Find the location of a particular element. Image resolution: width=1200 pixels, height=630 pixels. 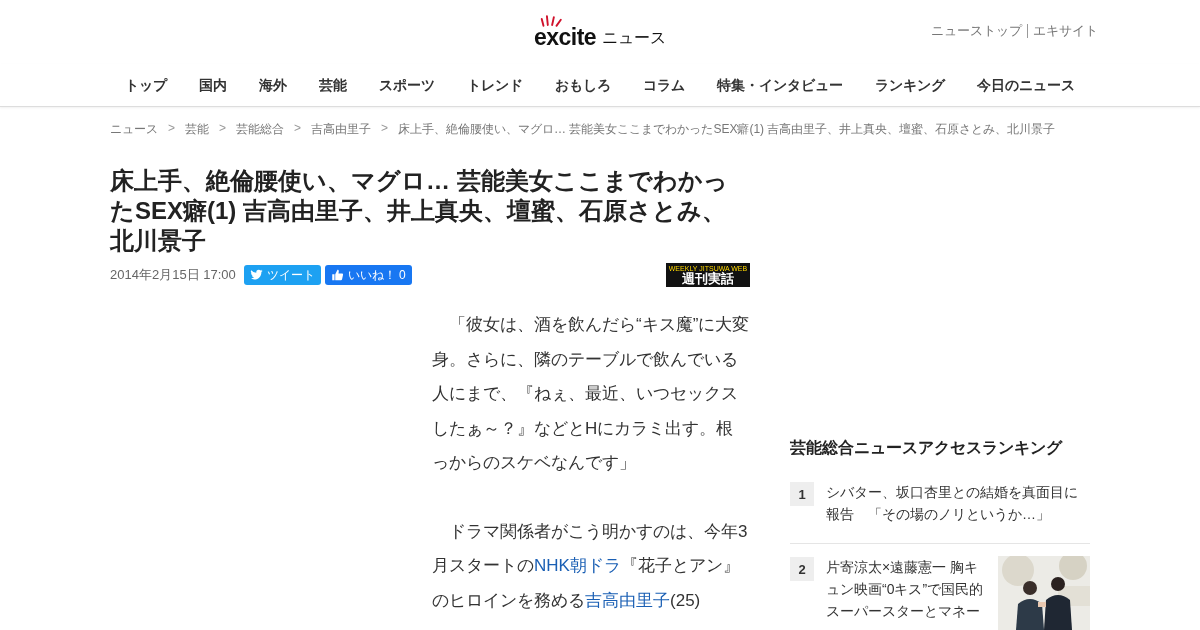

nav-tab: スポーツ is located at coordinates (407, 85).